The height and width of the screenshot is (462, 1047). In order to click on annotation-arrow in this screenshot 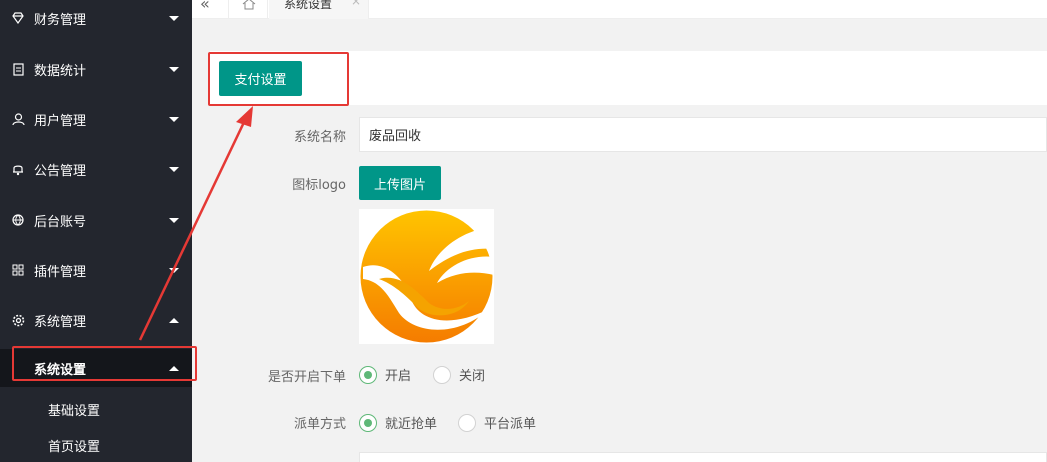, I will do `click(195, 223)`.